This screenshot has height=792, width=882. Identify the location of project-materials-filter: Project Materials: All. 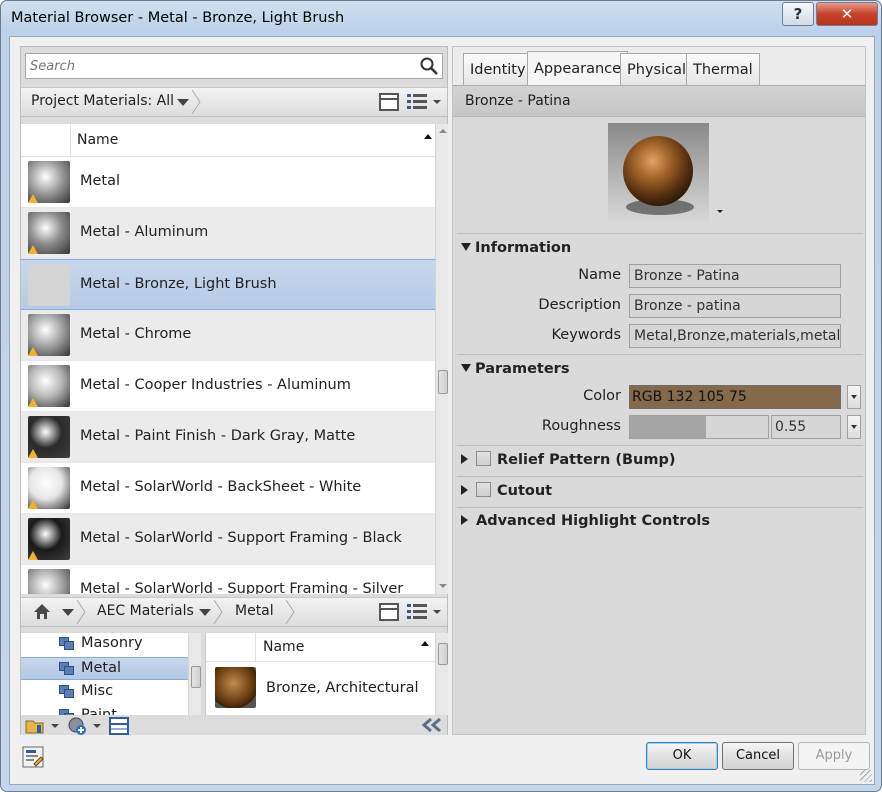
(102, 101).